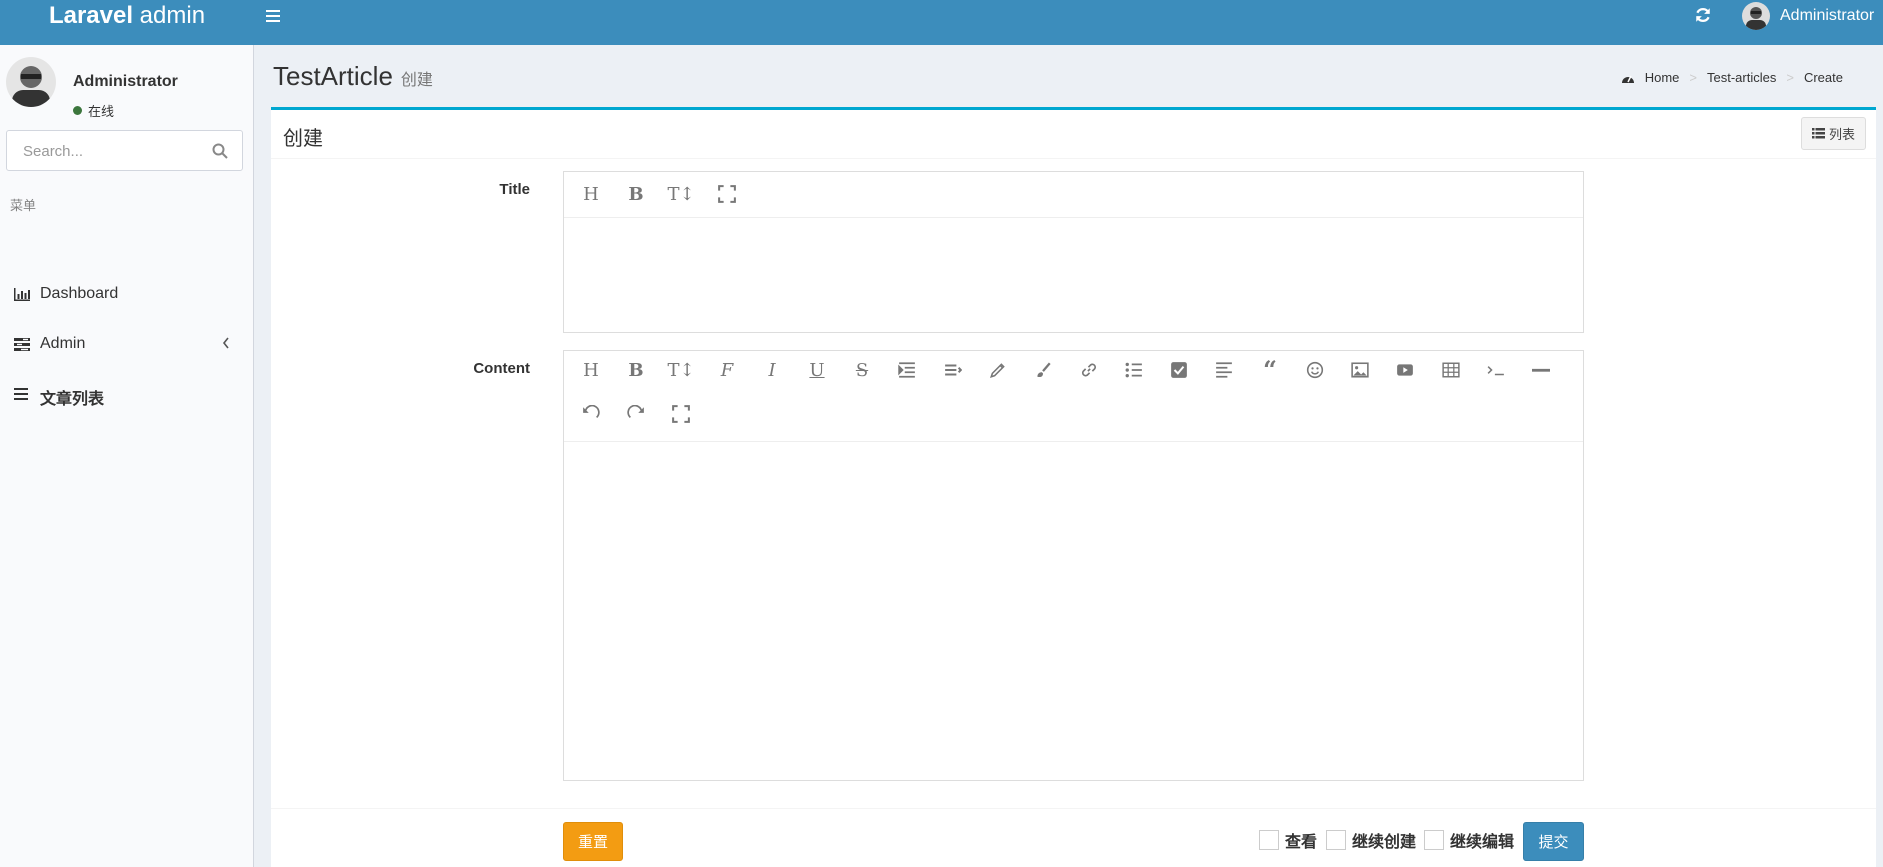 This screenshot has width=1883, height=867. What do you see at coordinates (1451, 370) in the screenshot?
I see `table-icon` at bounding box center [1451, 370].